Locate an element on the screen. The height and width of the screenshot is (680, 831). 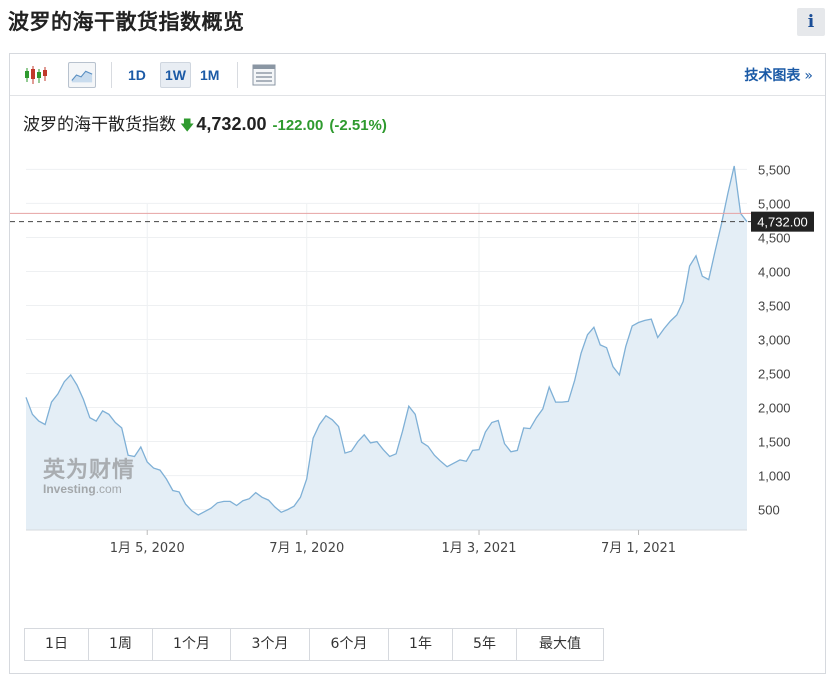
y-tick-label: 3,000 is located at coordinates (774, 340).